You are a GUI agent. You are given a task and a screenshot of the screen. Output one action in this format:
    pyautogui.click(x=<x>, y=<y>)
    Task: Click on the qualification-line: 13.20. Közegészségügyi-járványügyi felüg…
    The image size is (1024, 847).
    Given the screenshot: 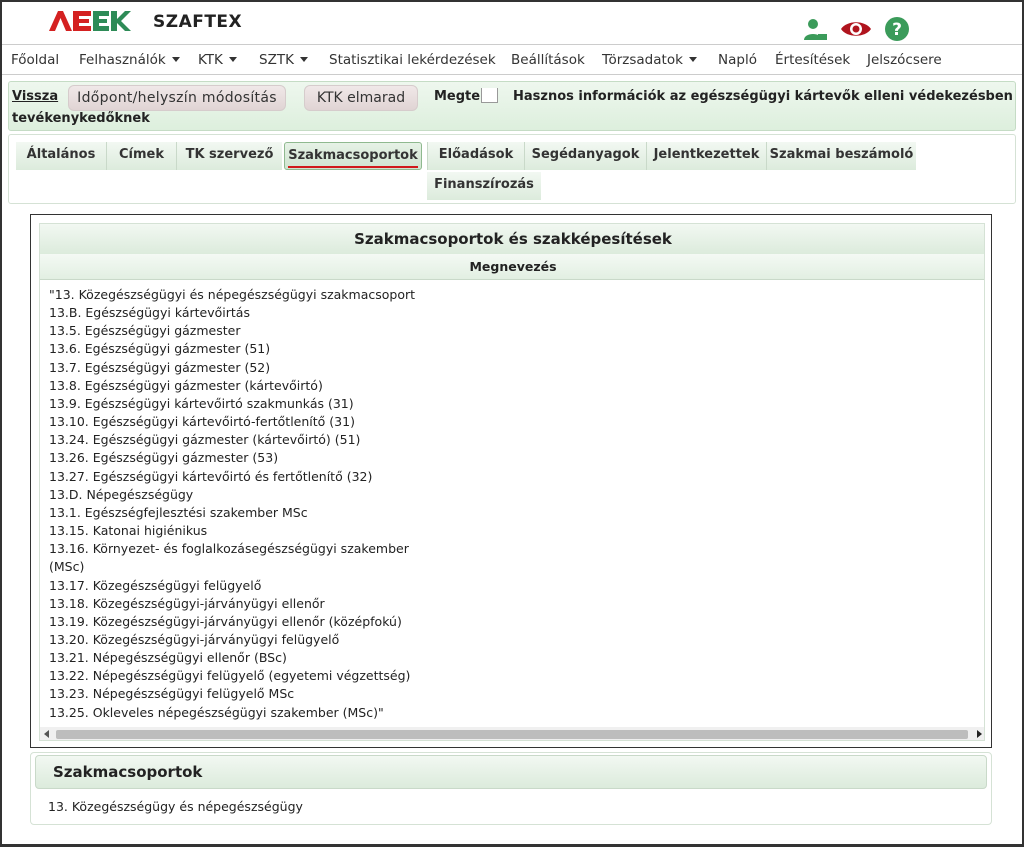 What is the action you would take?
    pyautogui.click(x=194, y=639)
    